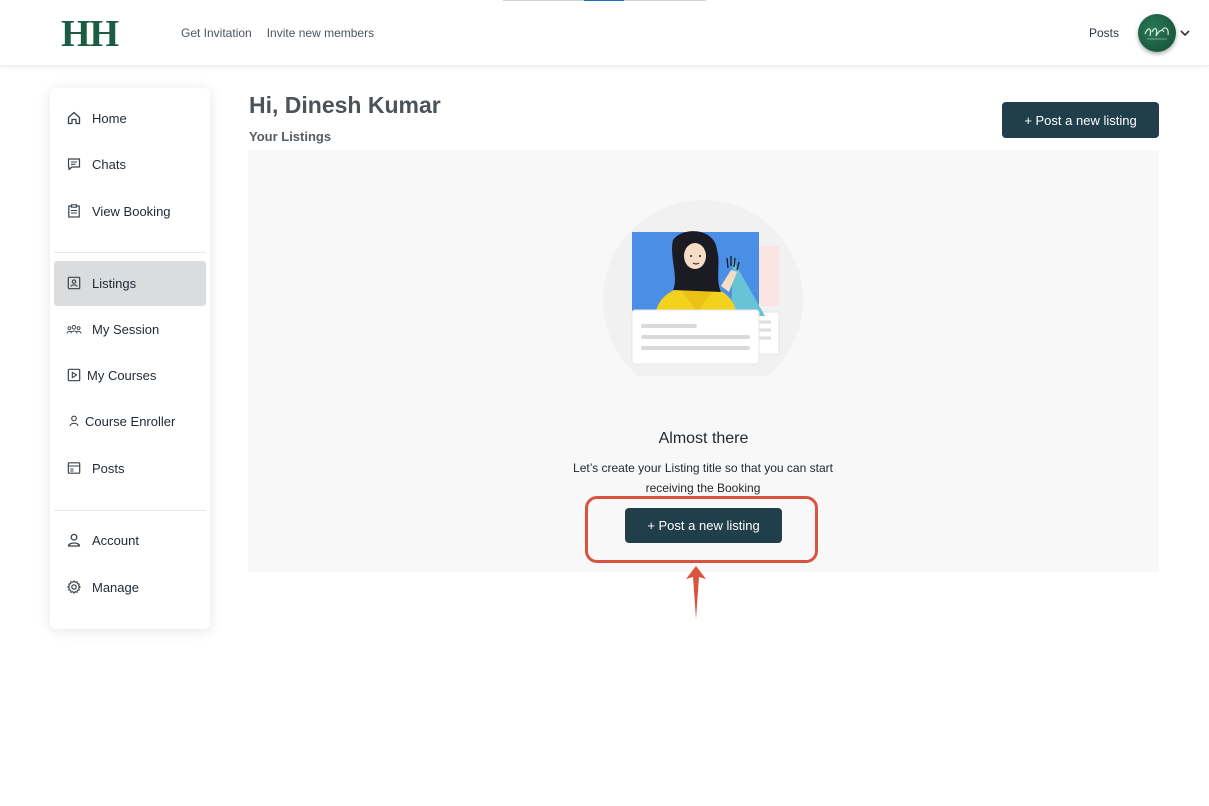 The height and width of the screenshot is (806, 1209). What do you see at coordinates (130, 118) in the screenshot?
I see `sidebar-item-home: Home` at bounding box center [130, 118].